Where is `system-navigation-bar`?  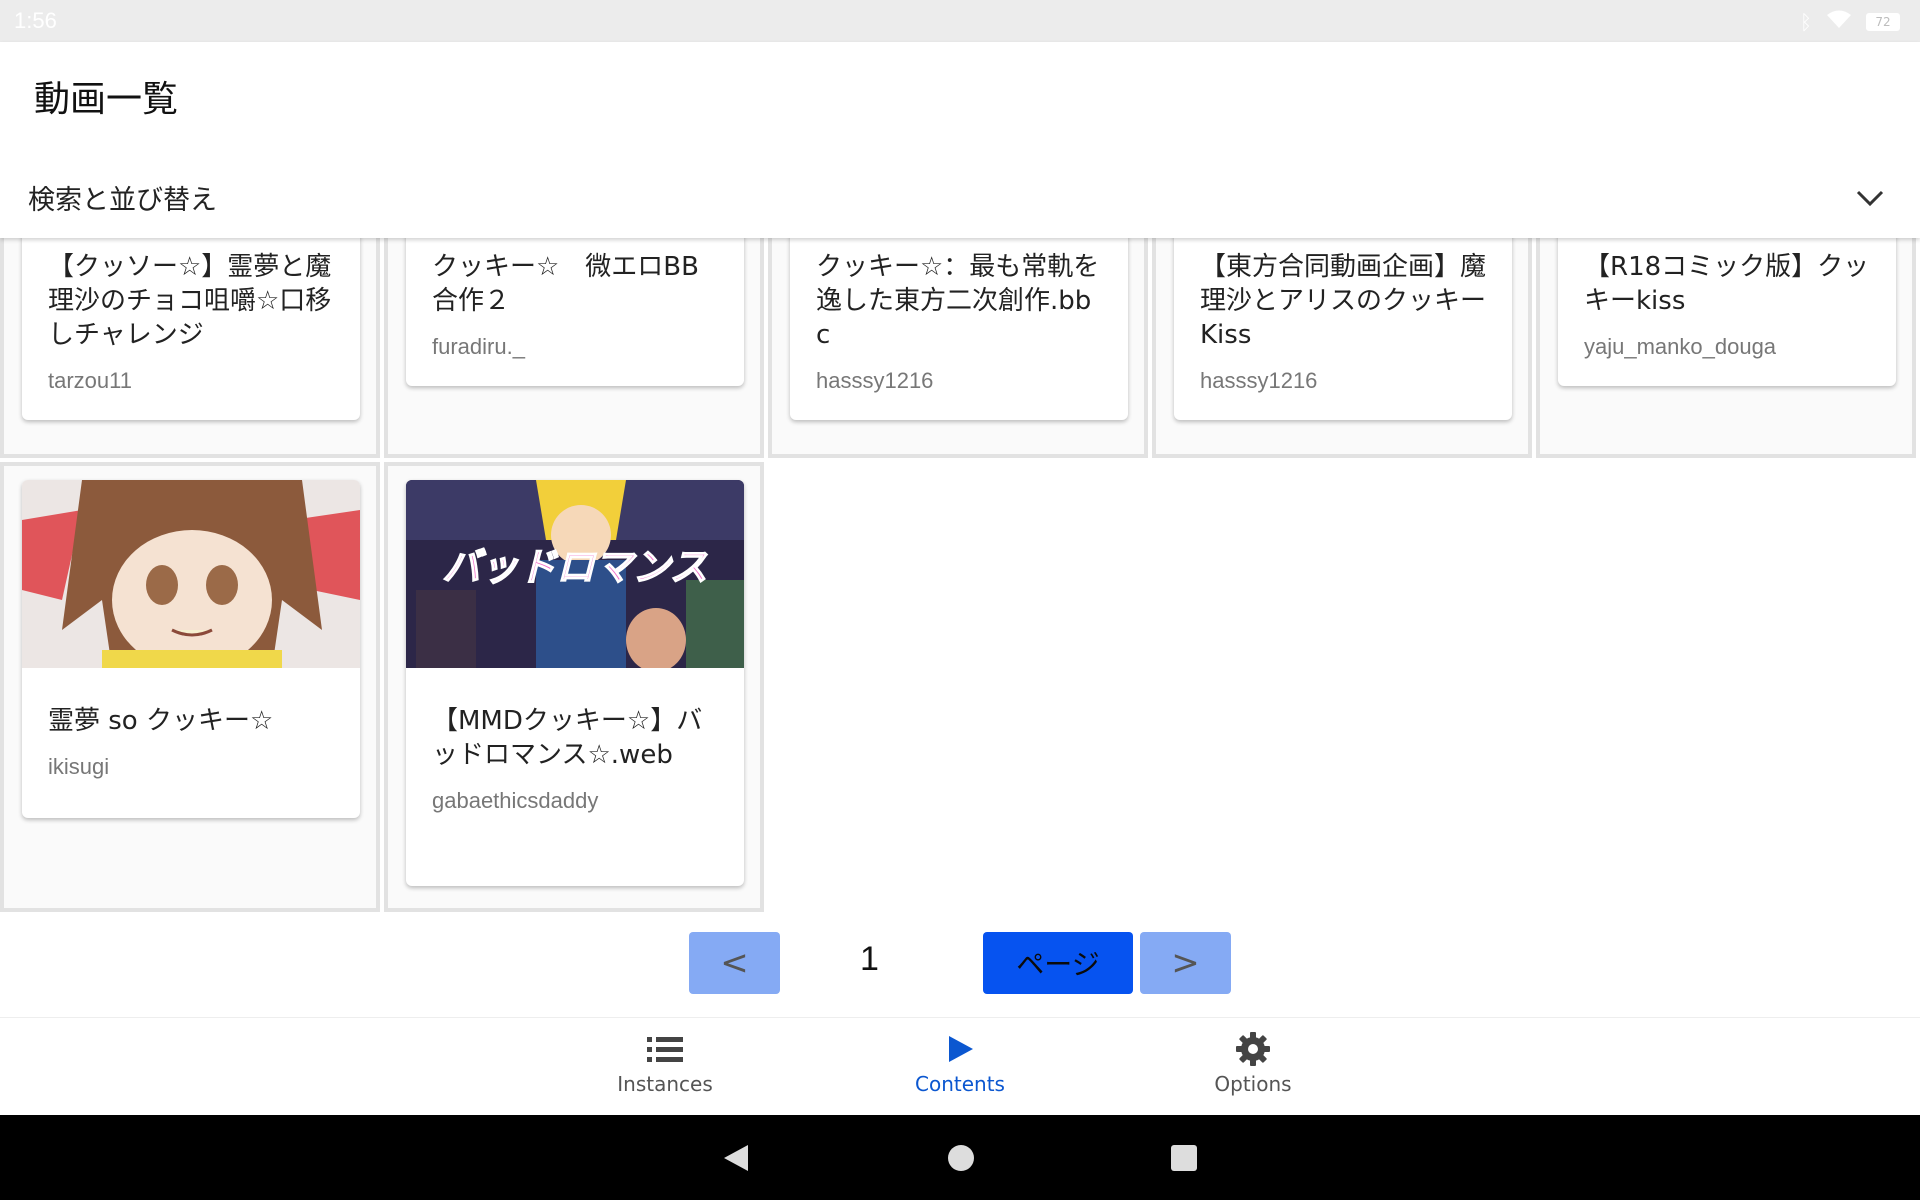
system-navigation-bar is located at coordinates (960, 1157).